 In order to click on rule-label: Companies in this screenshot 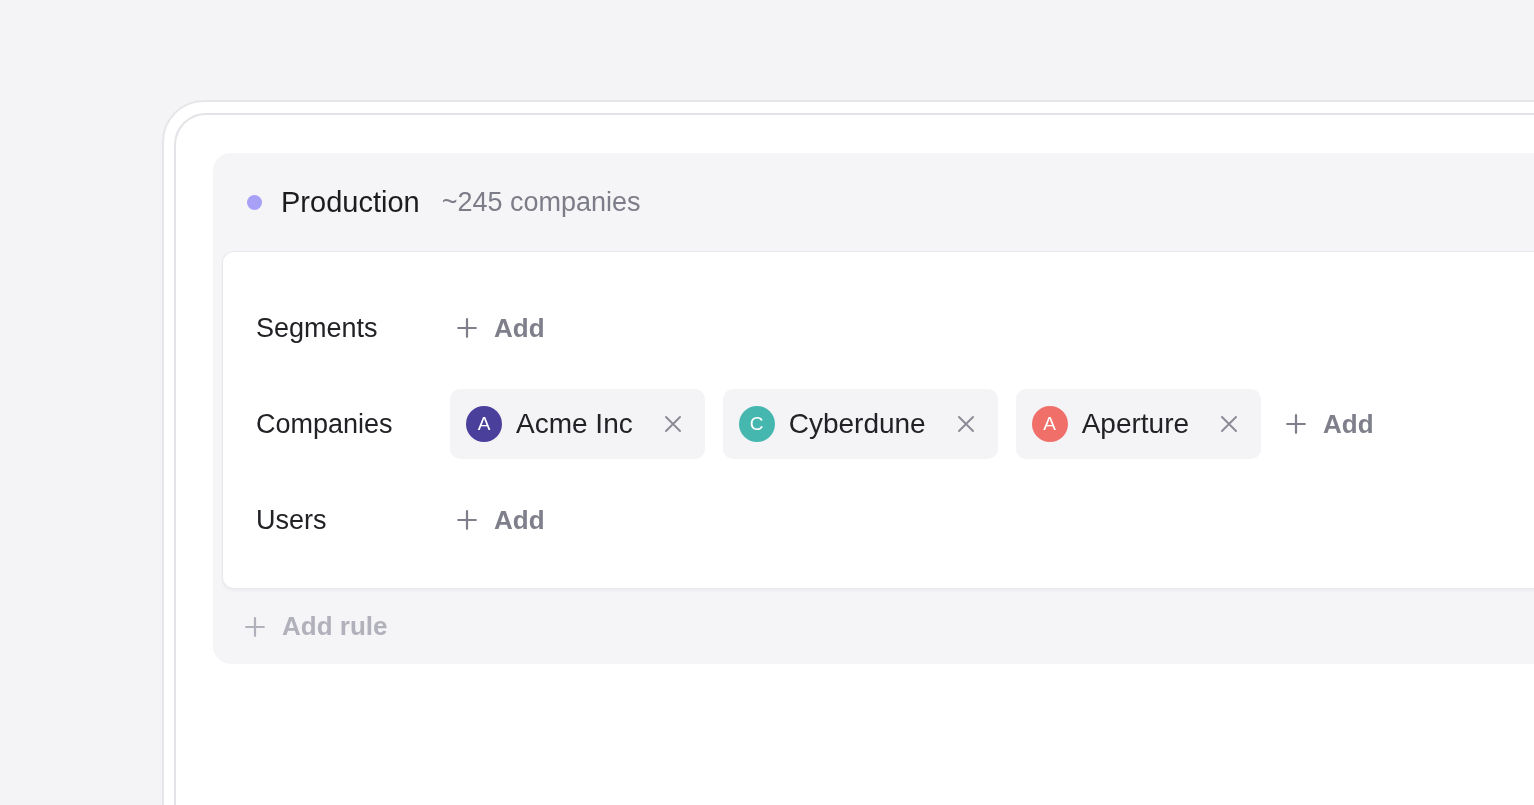, I will do `click(325, 424)`.